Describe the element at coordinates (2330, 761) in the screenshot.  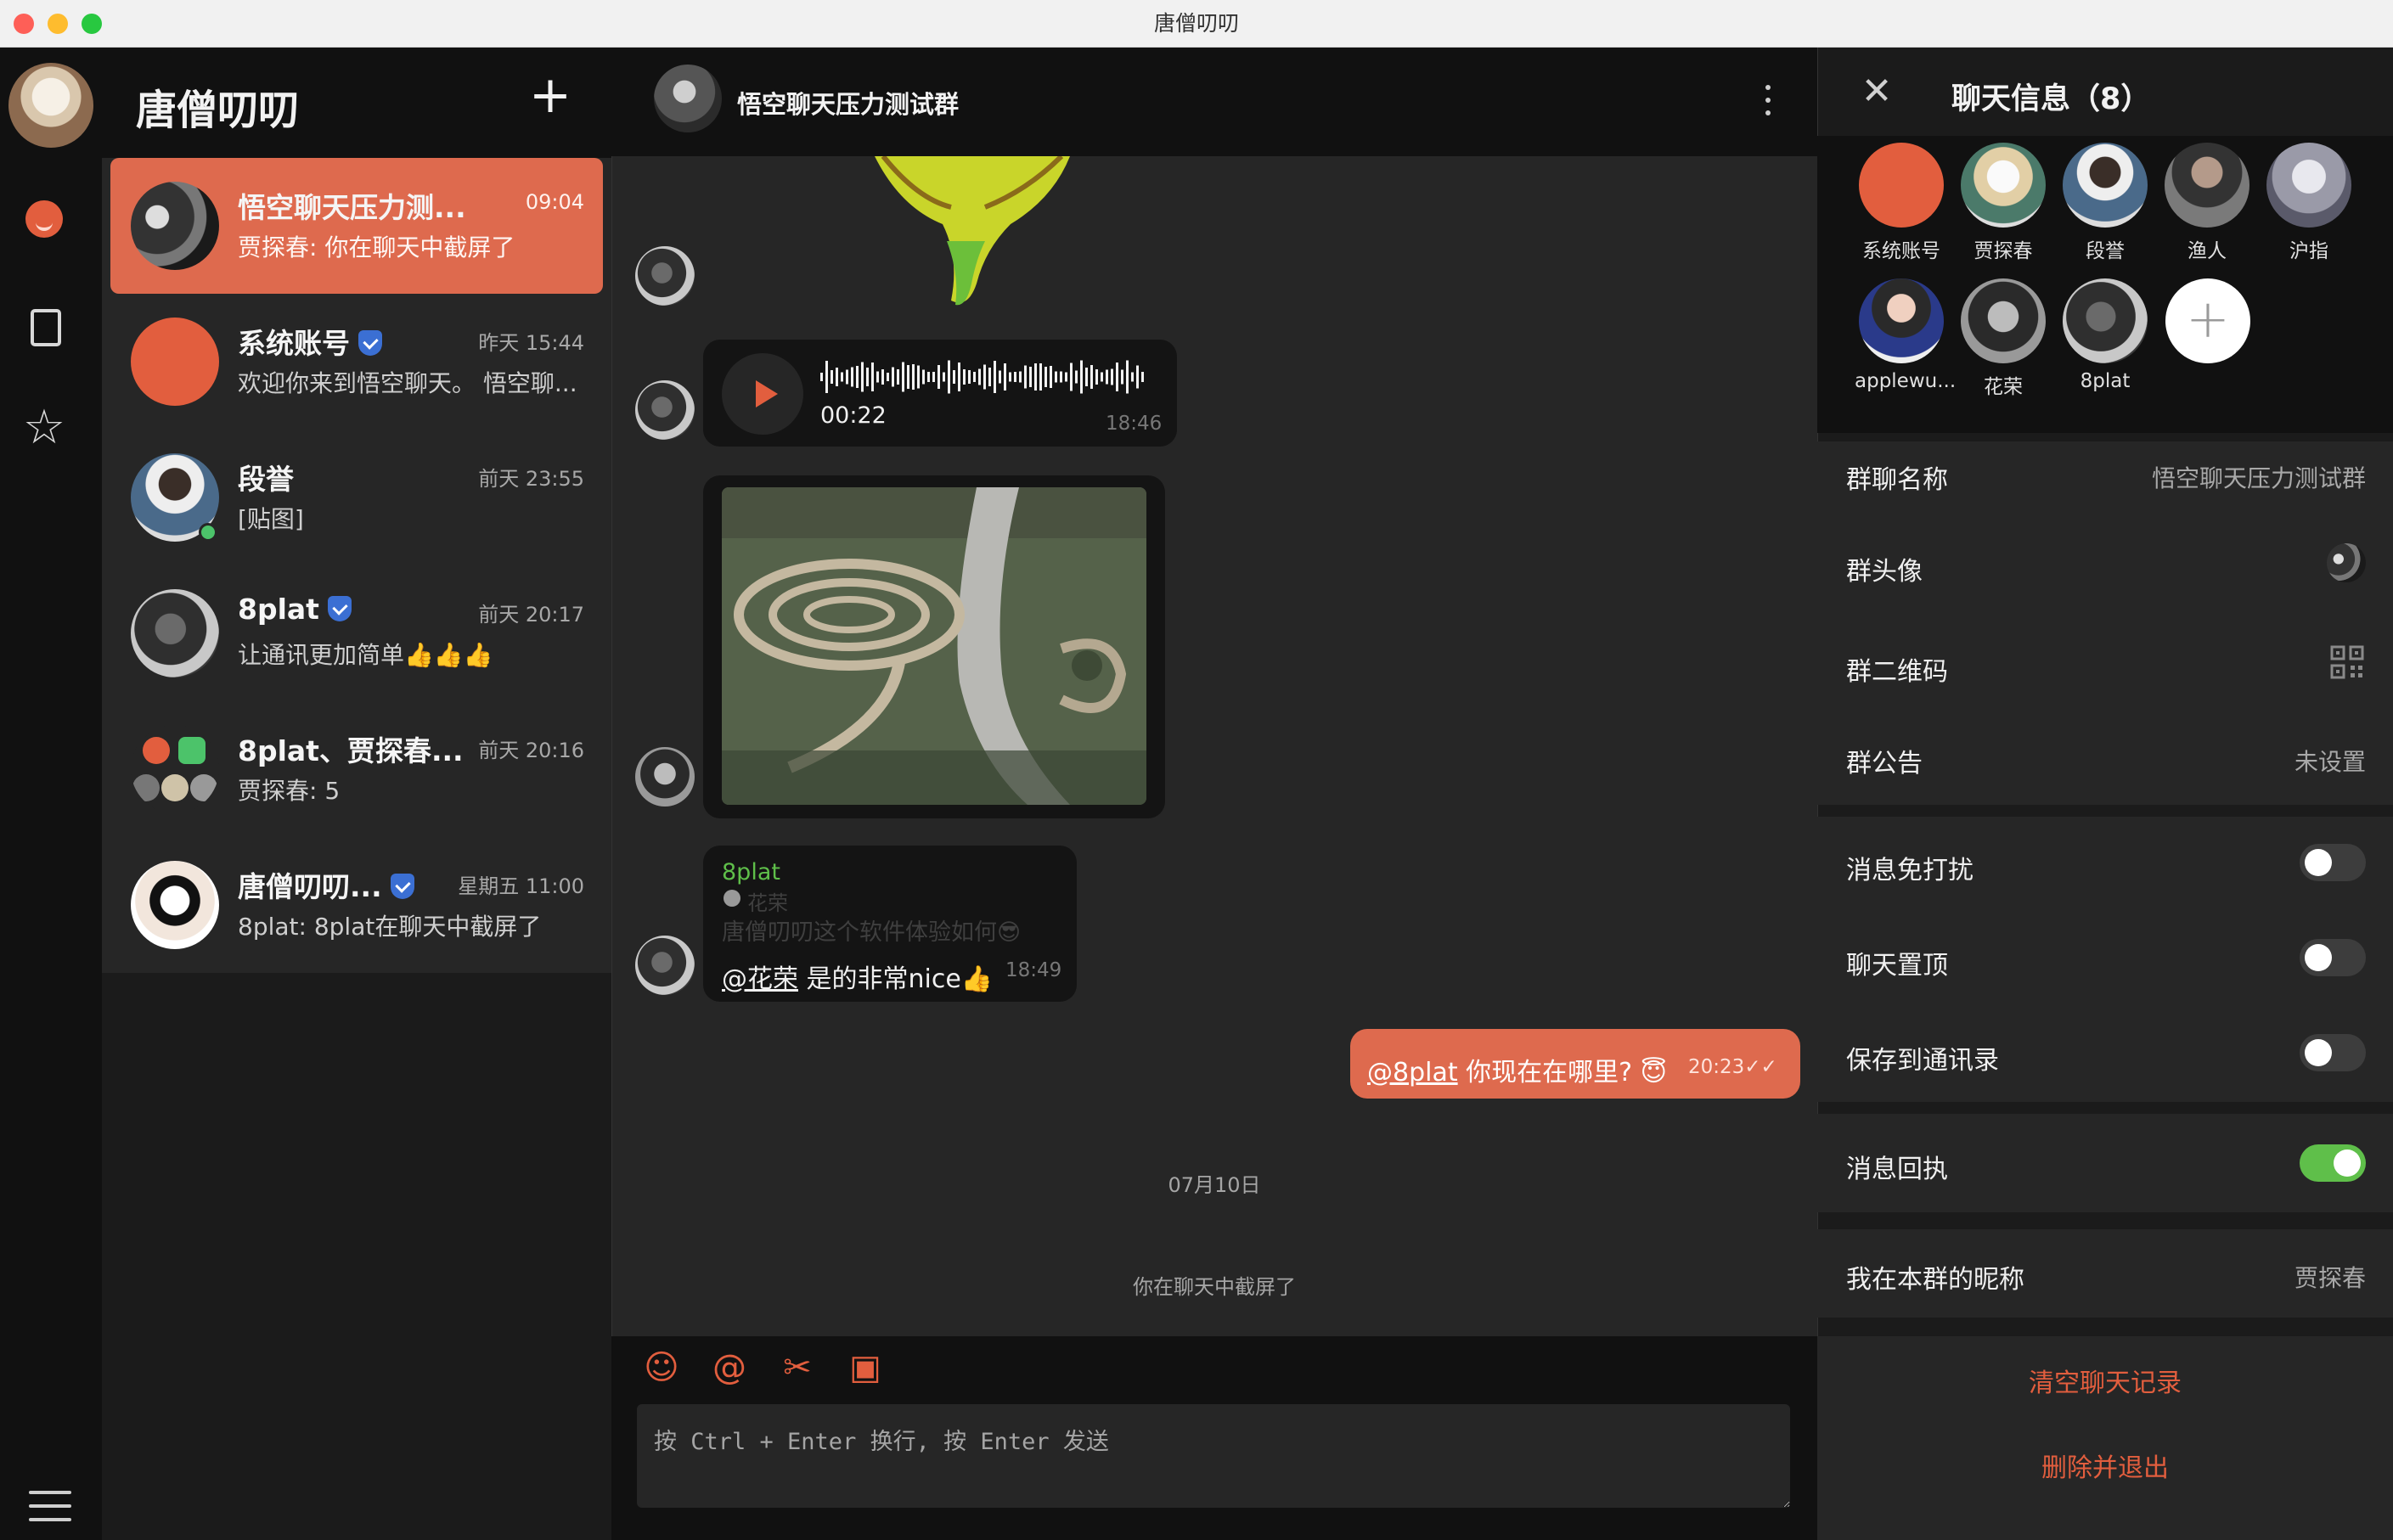
I see `group-notice-value: 未设置` at that location.